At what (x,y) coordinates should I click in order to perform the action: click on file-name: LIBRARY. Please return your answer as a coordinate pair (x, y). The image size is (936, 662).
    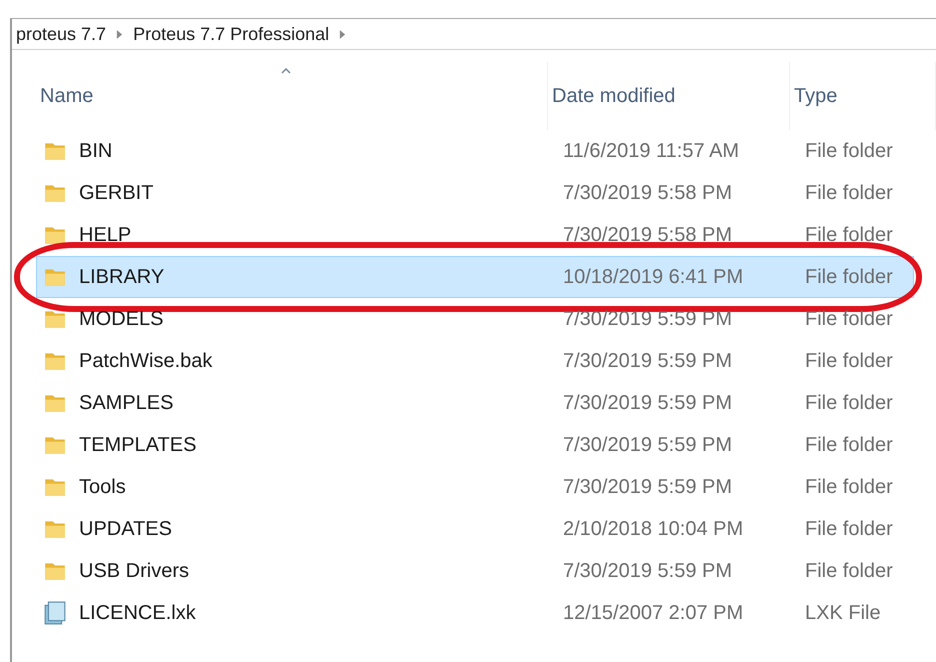
    Looking at the image, I should click on (121, 277).